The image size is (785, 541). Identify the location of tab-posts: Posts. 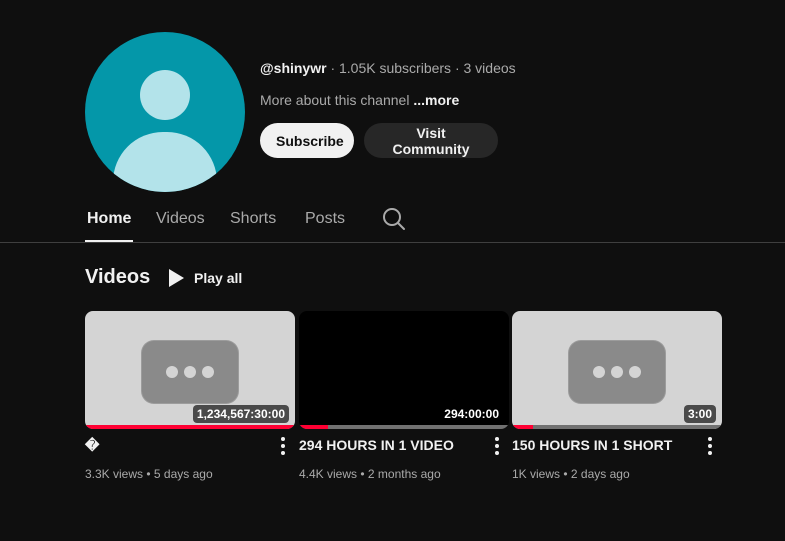
(325, 219).